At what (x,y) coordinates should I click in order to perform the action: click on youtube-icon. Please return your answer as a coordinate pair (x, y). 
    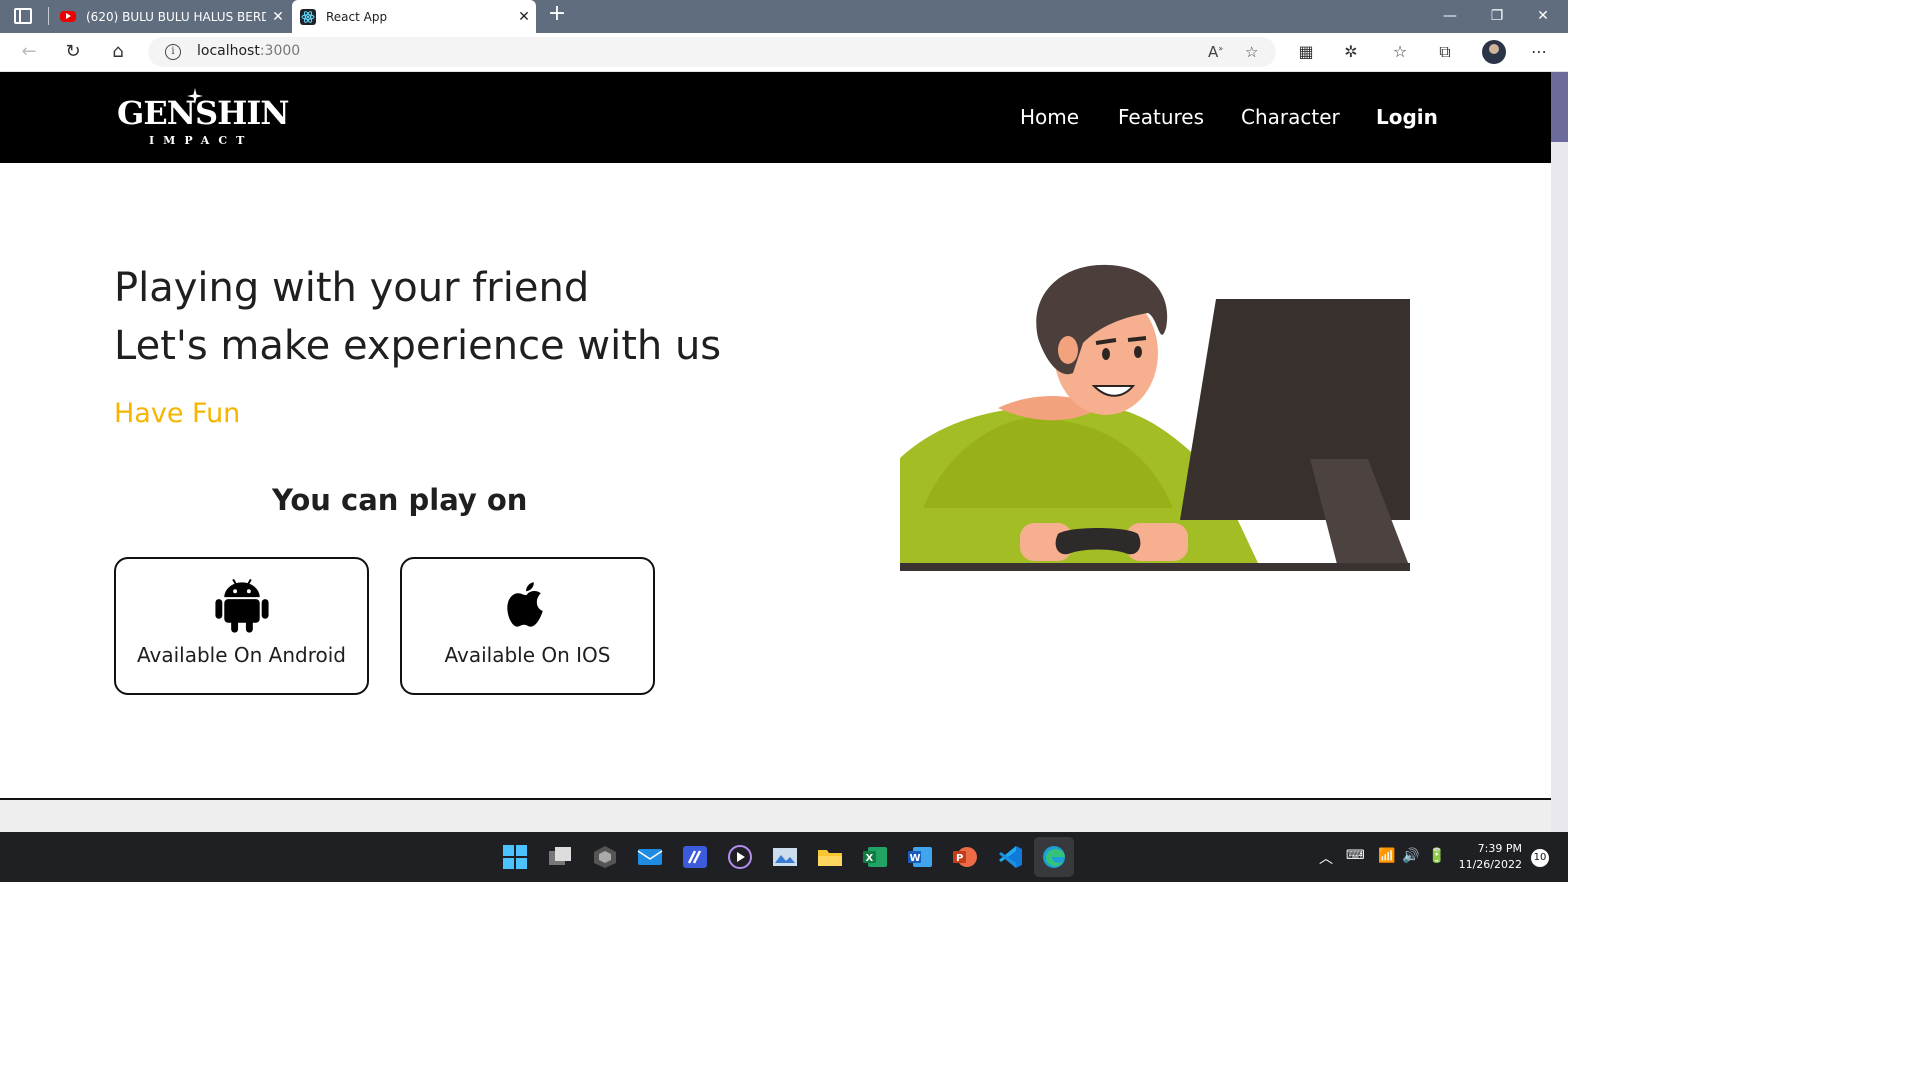
    Looking at the image, I should click on (68, 16).